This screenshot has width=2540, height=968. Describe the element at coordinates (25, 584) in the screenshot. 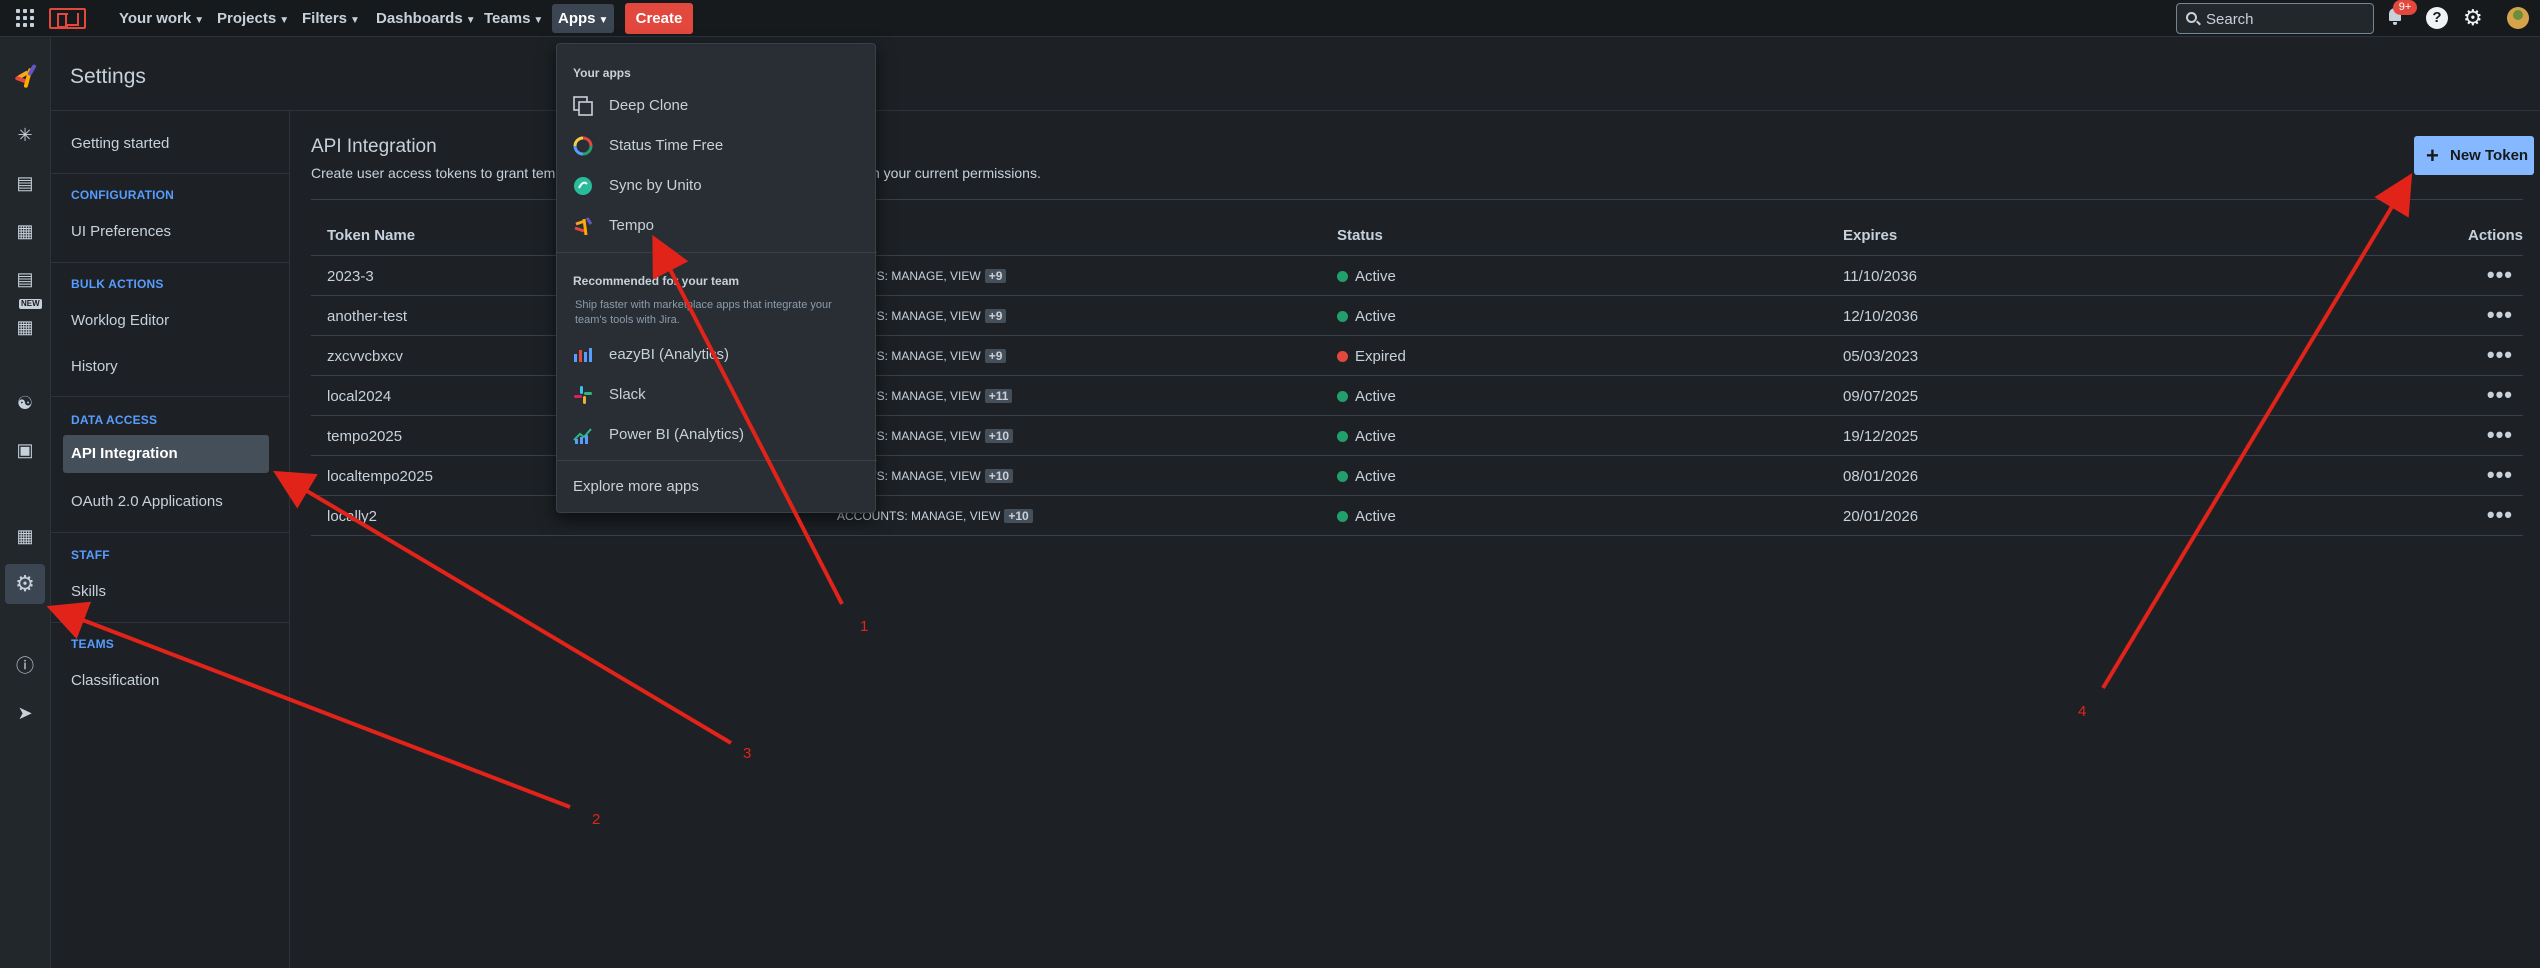

I see `settings-icon: ⚙` at that location.